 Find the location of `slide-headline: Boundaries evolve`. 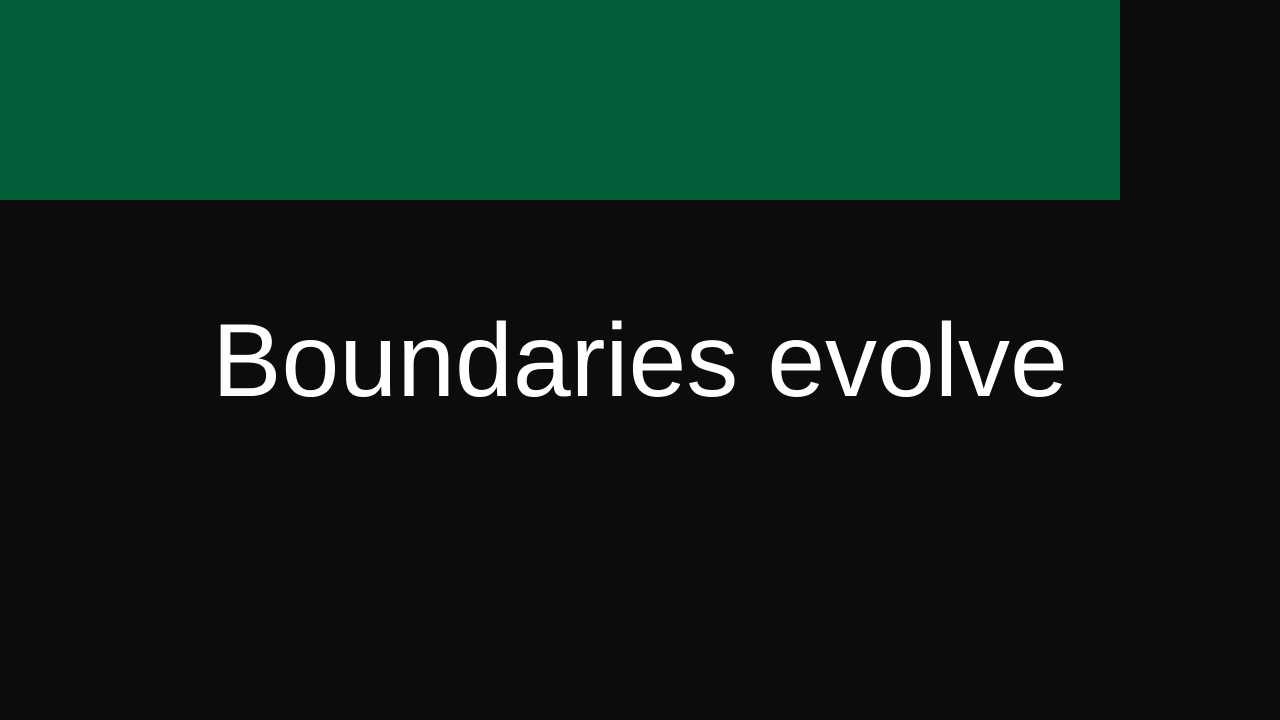

slide-headline: Boundaries evolve is located at coordinates (640, 361).